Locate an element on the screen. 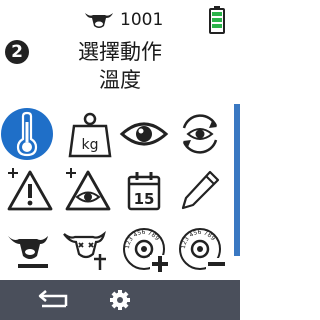 This screenshot has height=320, width=320. weight-icon: kg is located at coordinates (90, 135).